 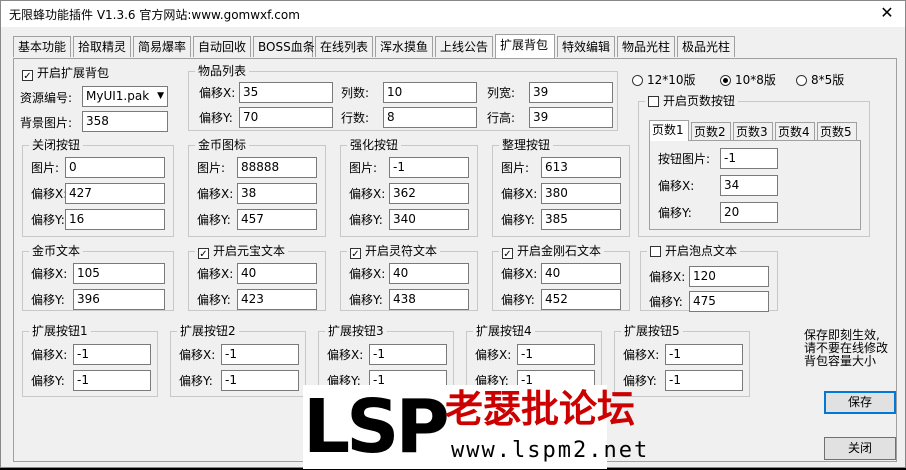 I want to click on bubble-text-checkbox: 开启泡点文本, so click(x=694, y=251).